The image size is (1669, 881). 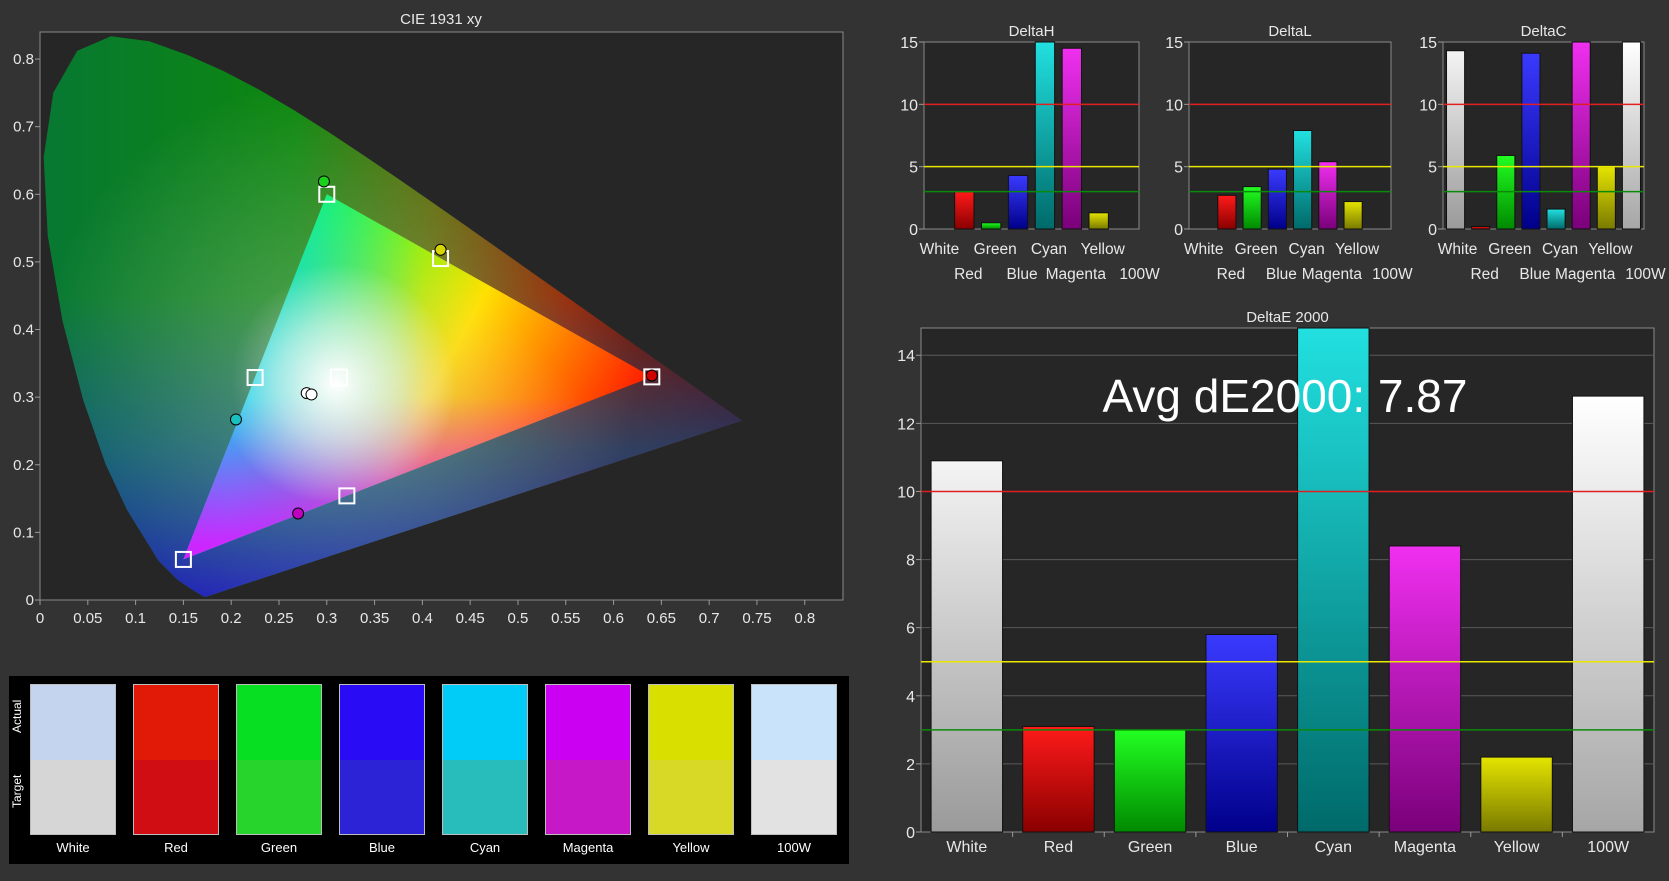 I want to click on deltah-chart-x-label-bottom: Blue, so click(x=1022, y=274).